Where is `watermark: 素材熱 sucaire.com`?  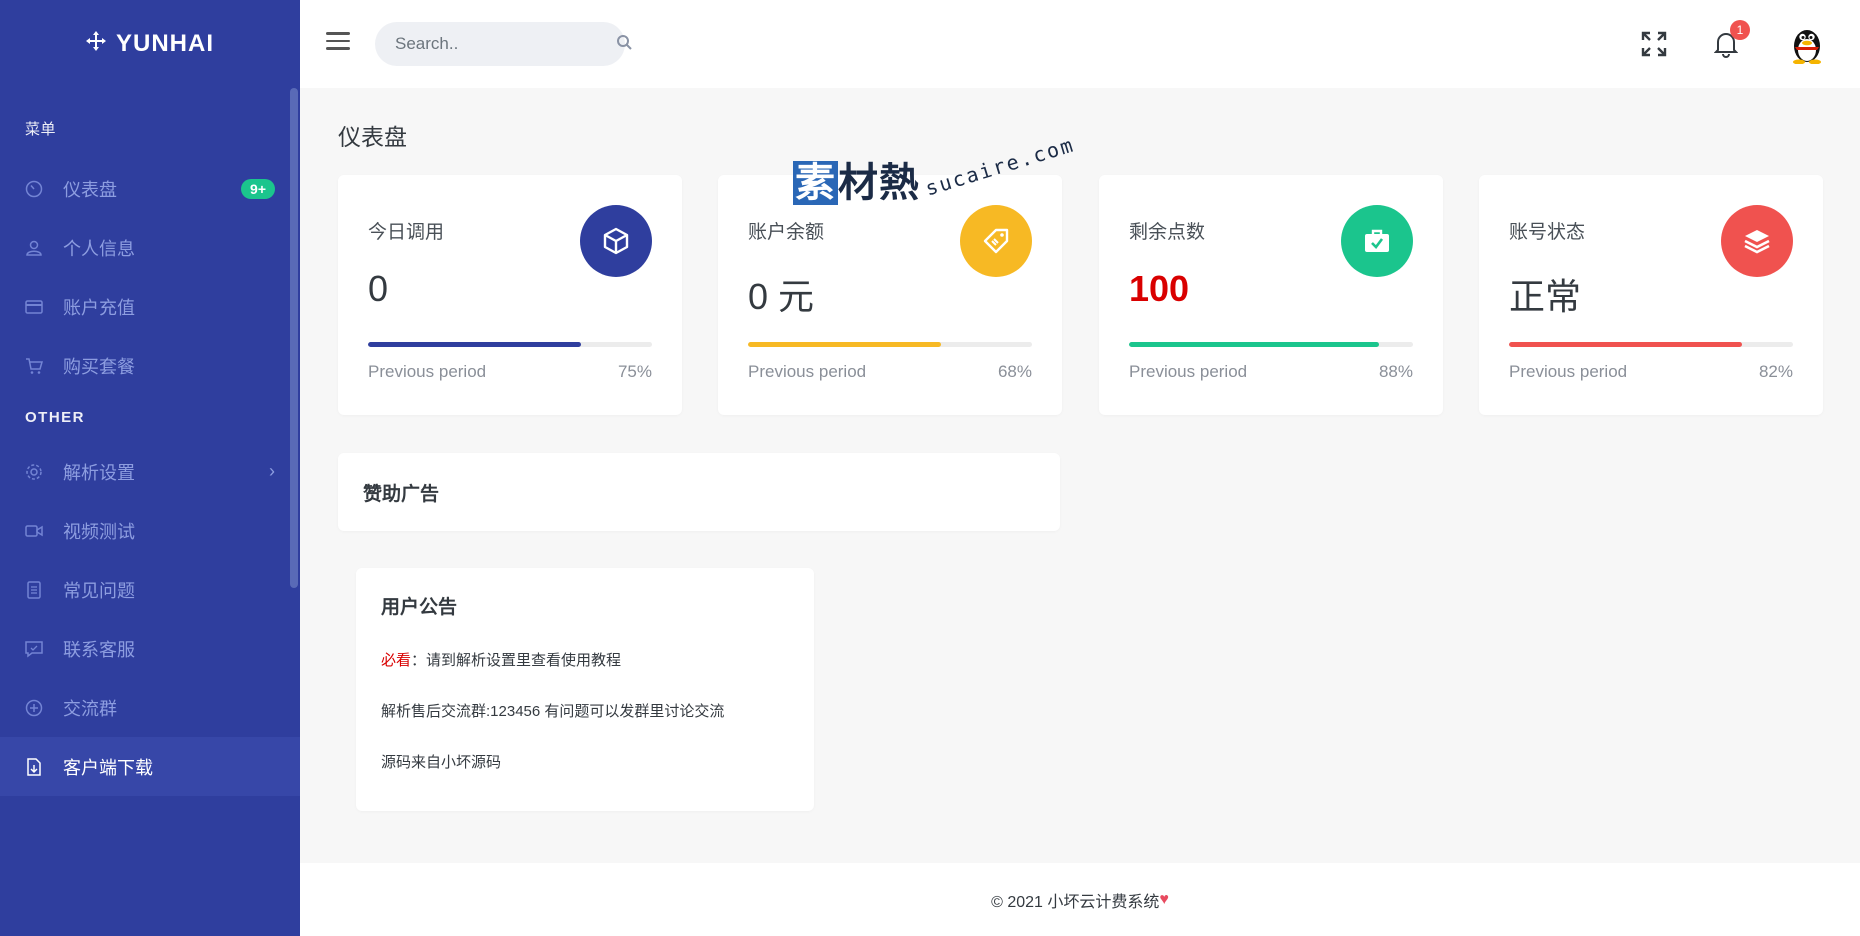
watermark: 素材熱 sucaire.com is located at coordinates (936, 170).